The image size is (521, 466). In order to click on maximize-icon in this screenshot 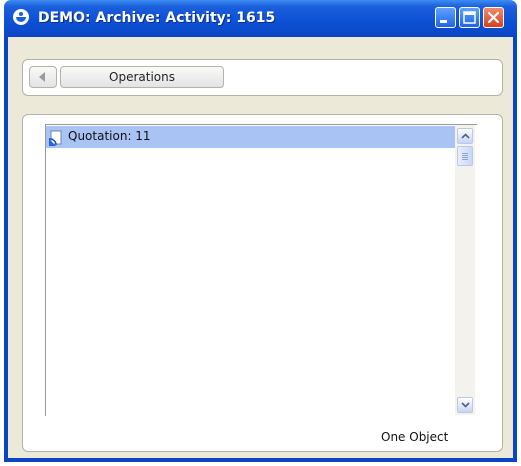, I will do `click(469, 17)`.